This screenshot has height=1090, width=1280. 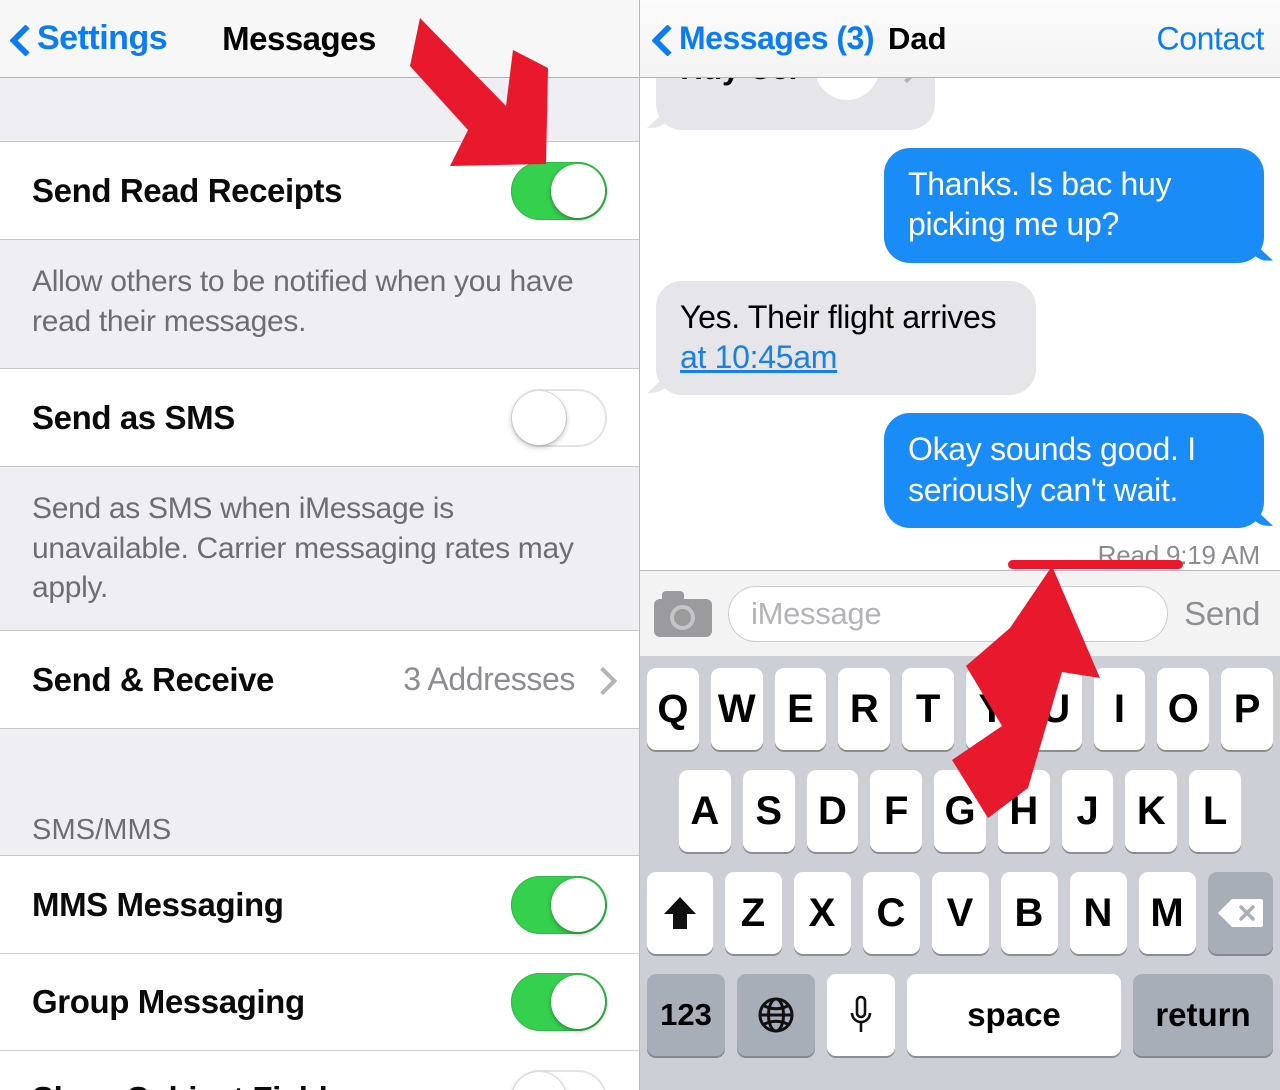 I want to click on imessage-input: iMessage, so click(x=948, y=613).